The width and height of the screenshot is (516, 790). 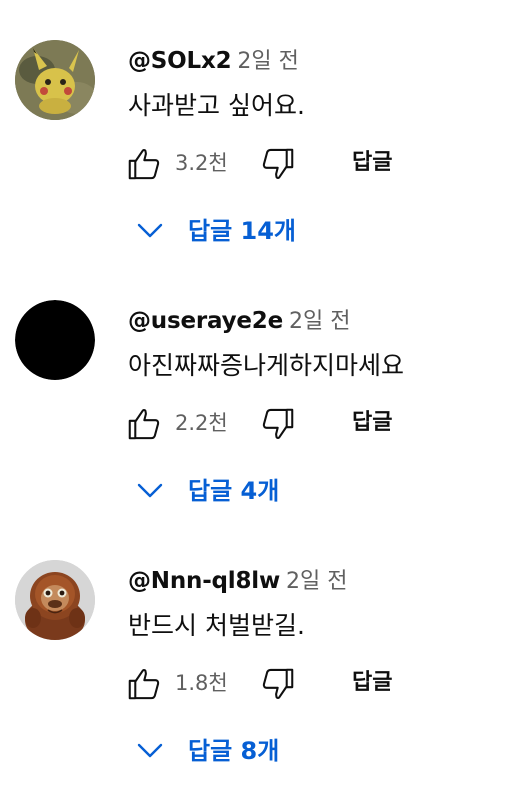 I want to click on view-replies-button: 답글 14개, so click(x=213, y=231).